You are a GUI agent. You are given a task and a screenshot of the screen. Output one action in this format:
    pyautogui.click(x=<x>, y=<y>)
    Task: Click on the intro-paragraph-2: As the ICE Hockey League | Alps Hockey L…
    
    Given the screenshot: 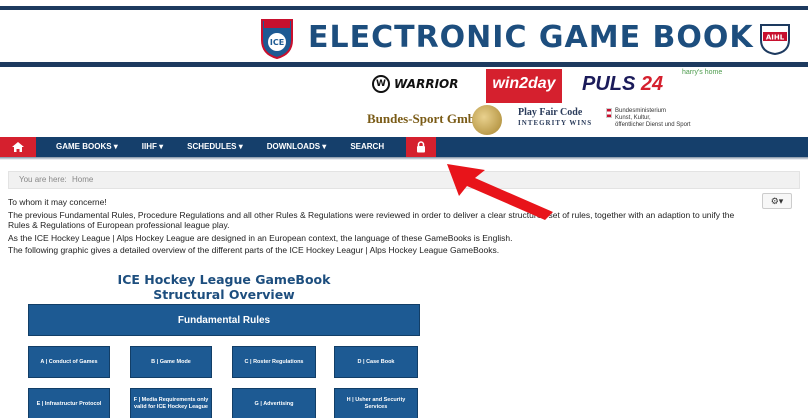 What is the action you would take?
    pyautogui.click(x=260, y=237)
    